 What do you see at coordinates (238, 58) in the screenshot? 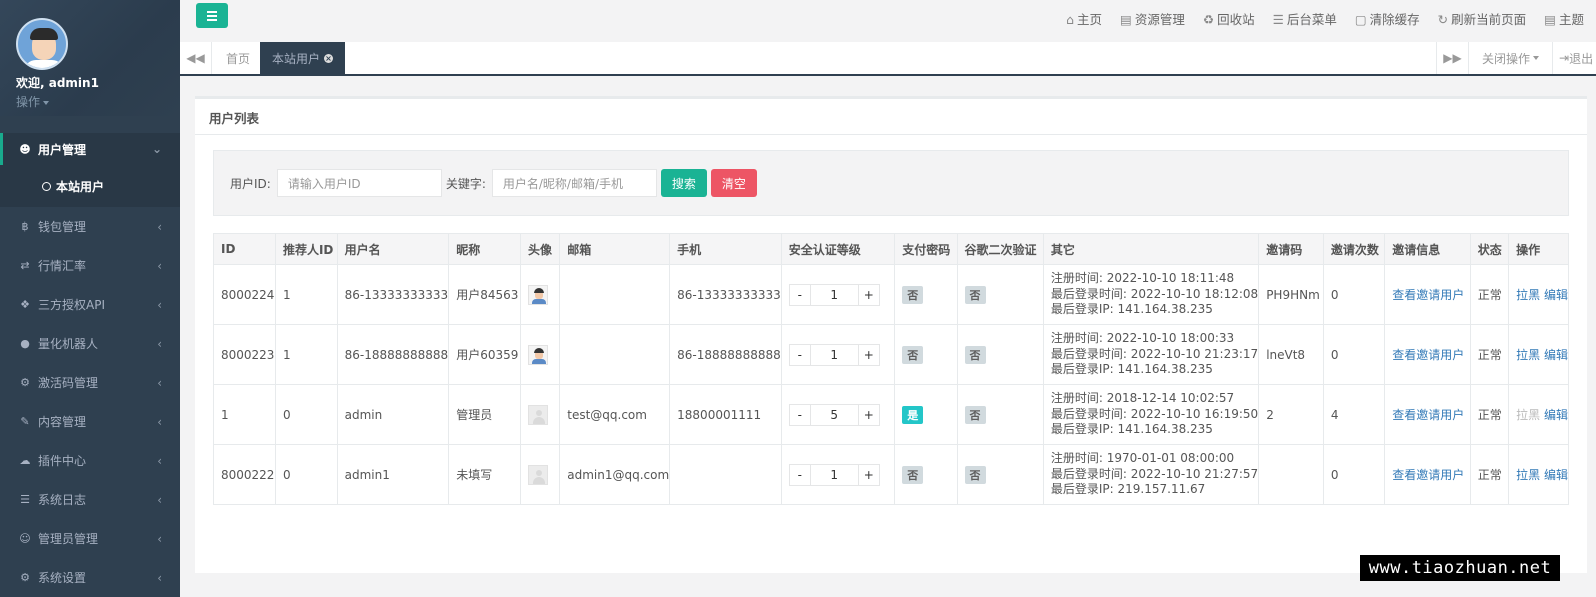
I see `tab-home: 首页` at bounding box center [238, 58].